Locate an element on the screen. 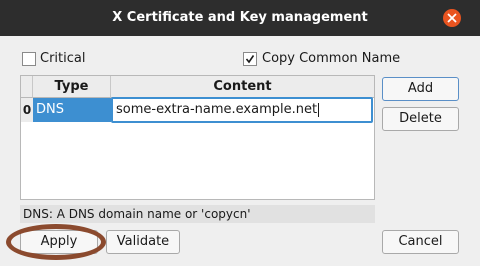 The width and height of the screenshot is (480, 274). checkmark-icon is located at coordinates (250, 59).